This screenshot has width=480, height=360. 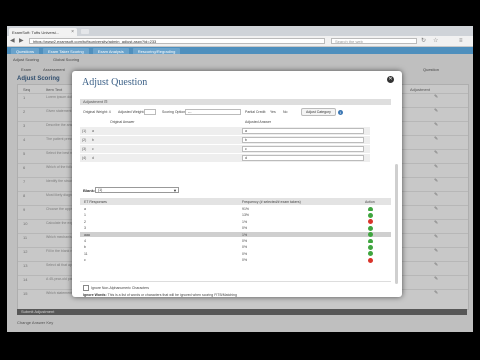 I want to click on response-frequency: 13%, so click(x=246, y=215).